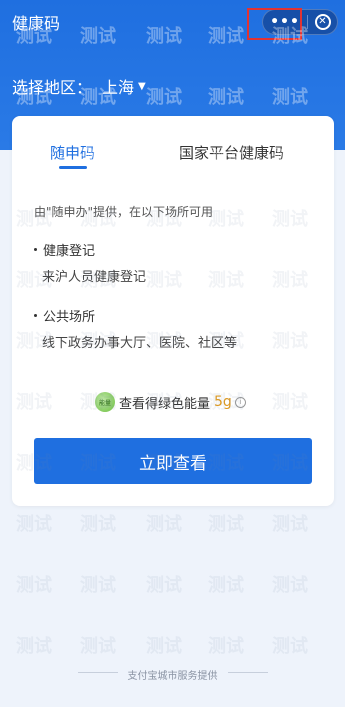 Image resolution: width=345 pixels, height=707 pixels. I want to click on section-public-places: 公共场所, so click(64, 315).